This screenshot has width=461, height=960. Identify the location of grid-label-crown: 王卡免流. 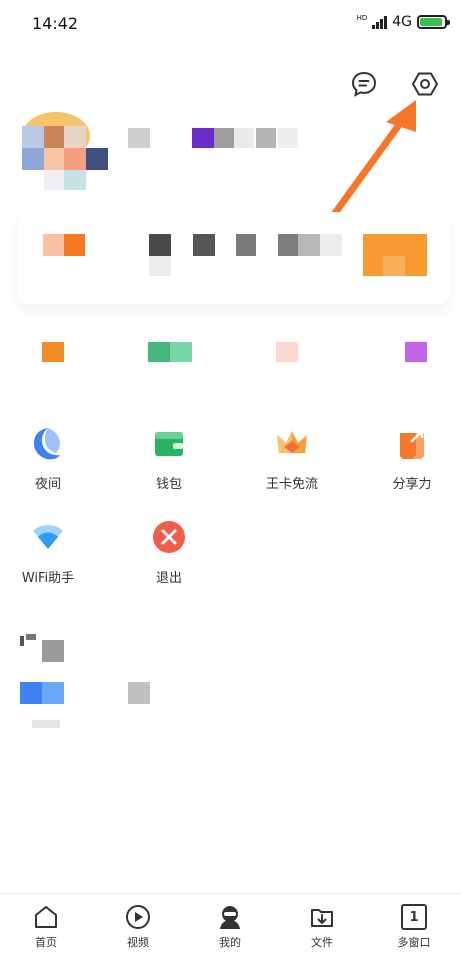
(291, 484).